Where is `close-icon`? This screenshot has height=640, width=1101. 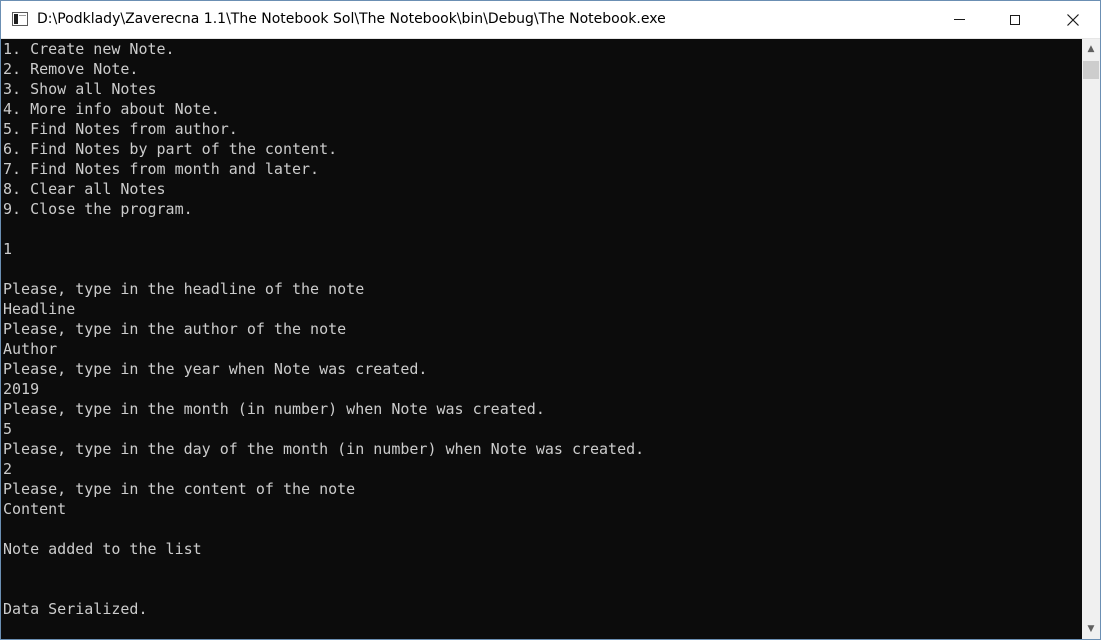 close-icon is located at coordinates (1073, 19).